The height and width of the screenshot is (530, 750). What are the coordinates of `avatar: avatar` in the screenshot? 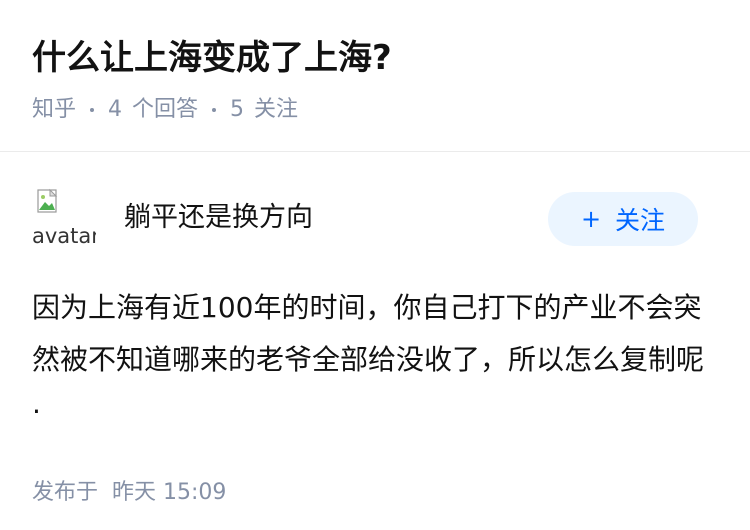 It's located at (64, 218).